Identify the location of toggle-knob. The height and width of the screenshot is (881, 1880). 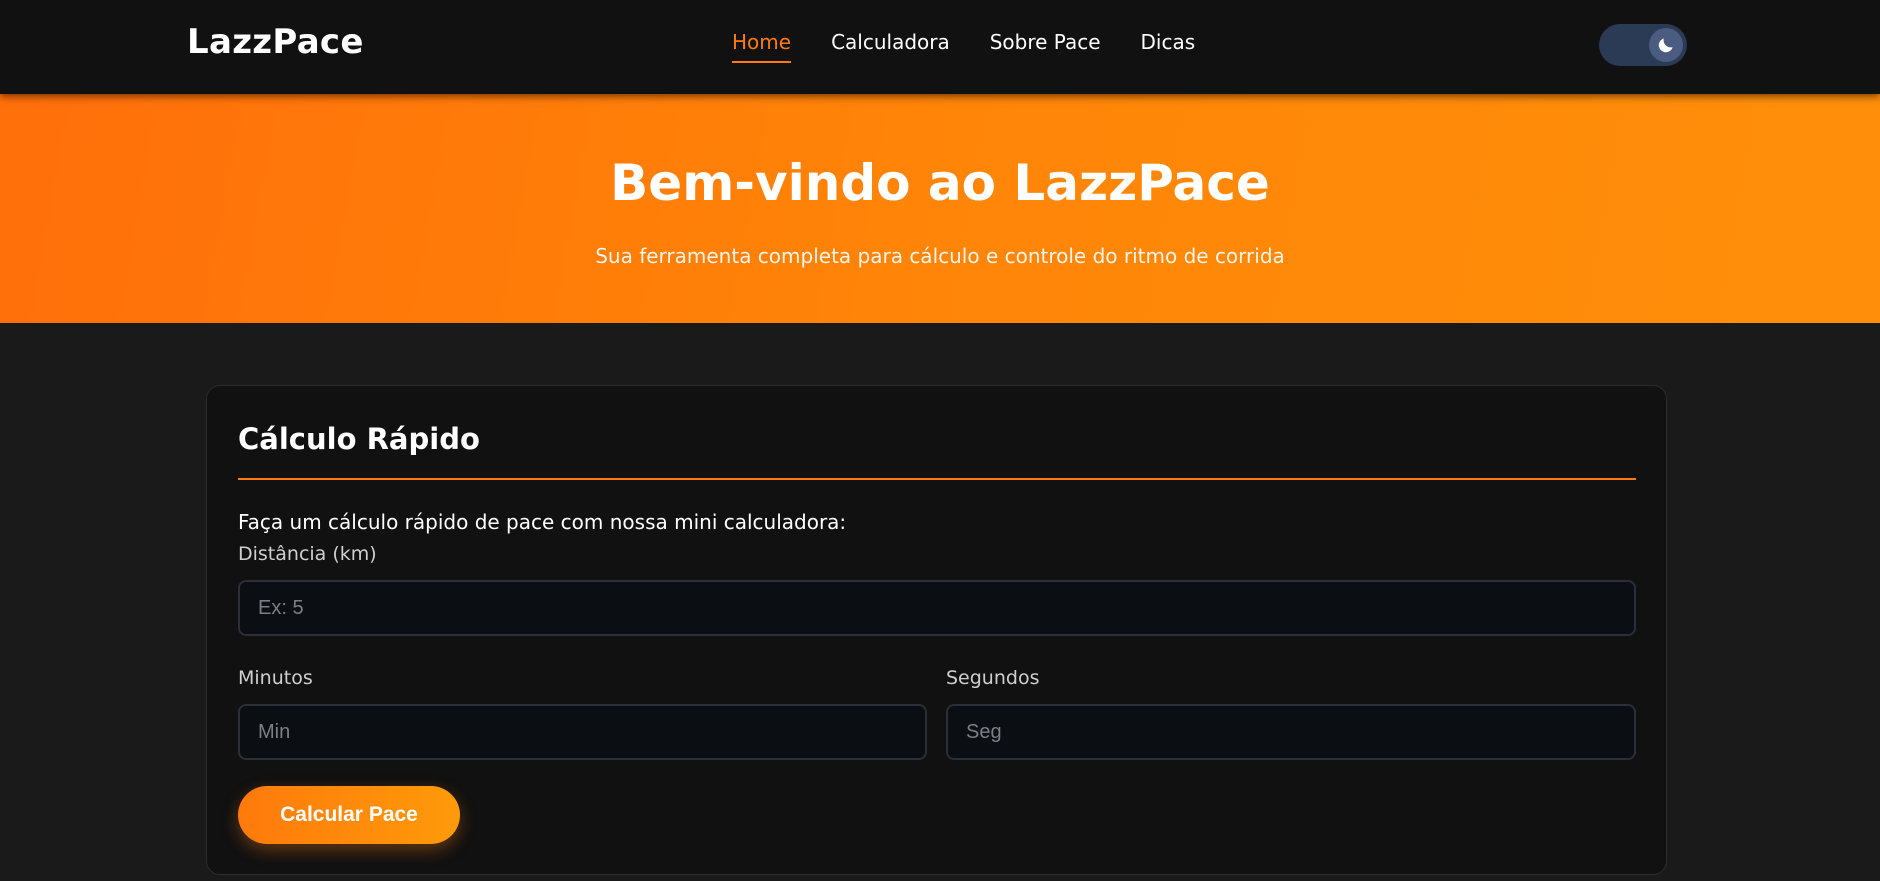
(1666, 45).